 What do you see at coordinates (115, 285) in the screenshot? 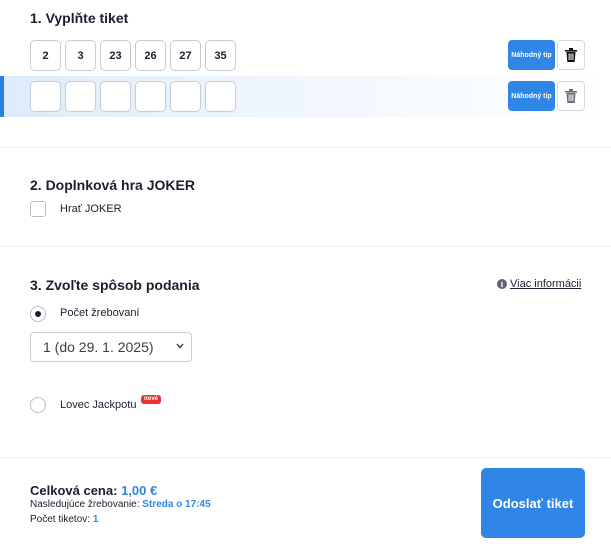
I see `section-3-title: 3. Zvoľte spôsob podania` at bounding box center [115, 285].